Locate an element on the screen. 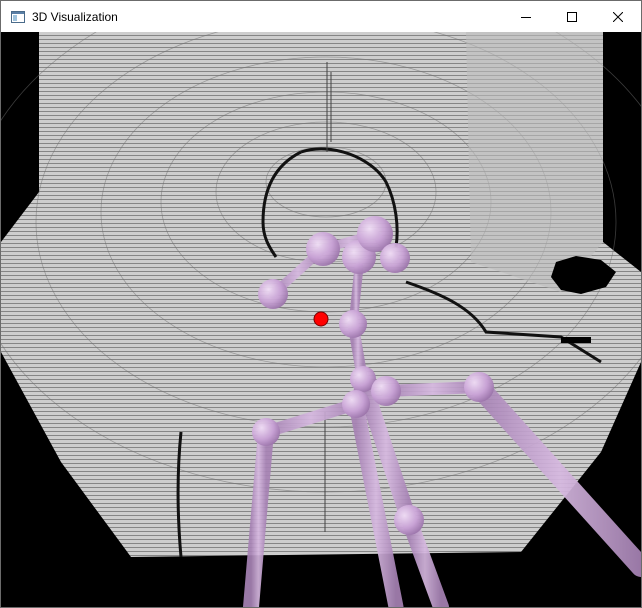 The width and height of the screenshot is (642, 608). close-icon is located at coordinates (618, 16).